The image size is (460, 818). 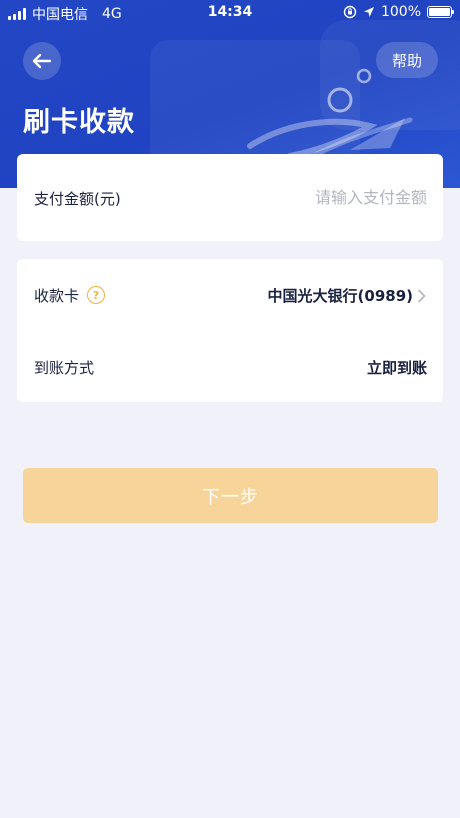 I want to click on receive-card-label: 收款卡, so click(x=57, y=296).